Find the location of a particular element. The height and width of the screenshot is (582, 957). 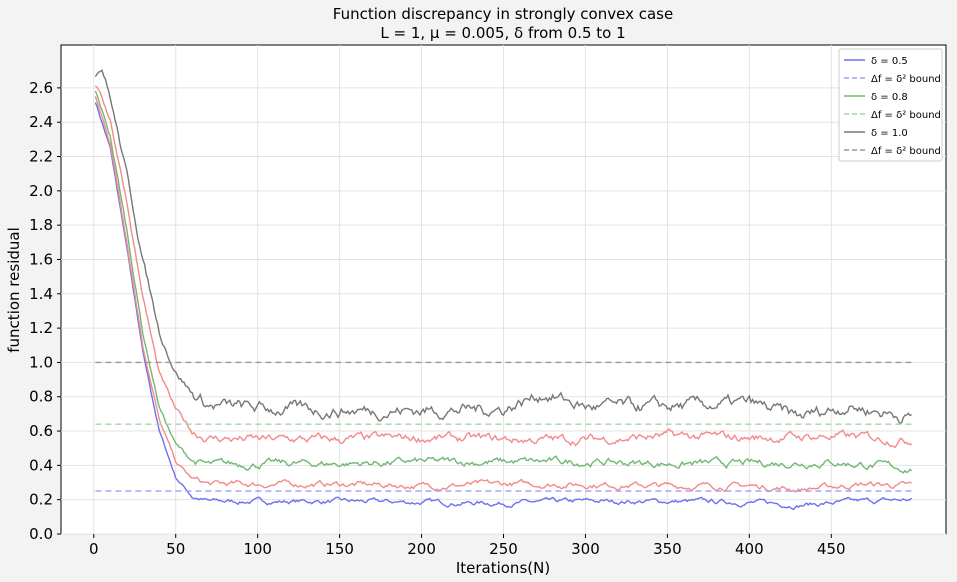

y-tick-label: 0.2 is located at coordinates (41, 500).